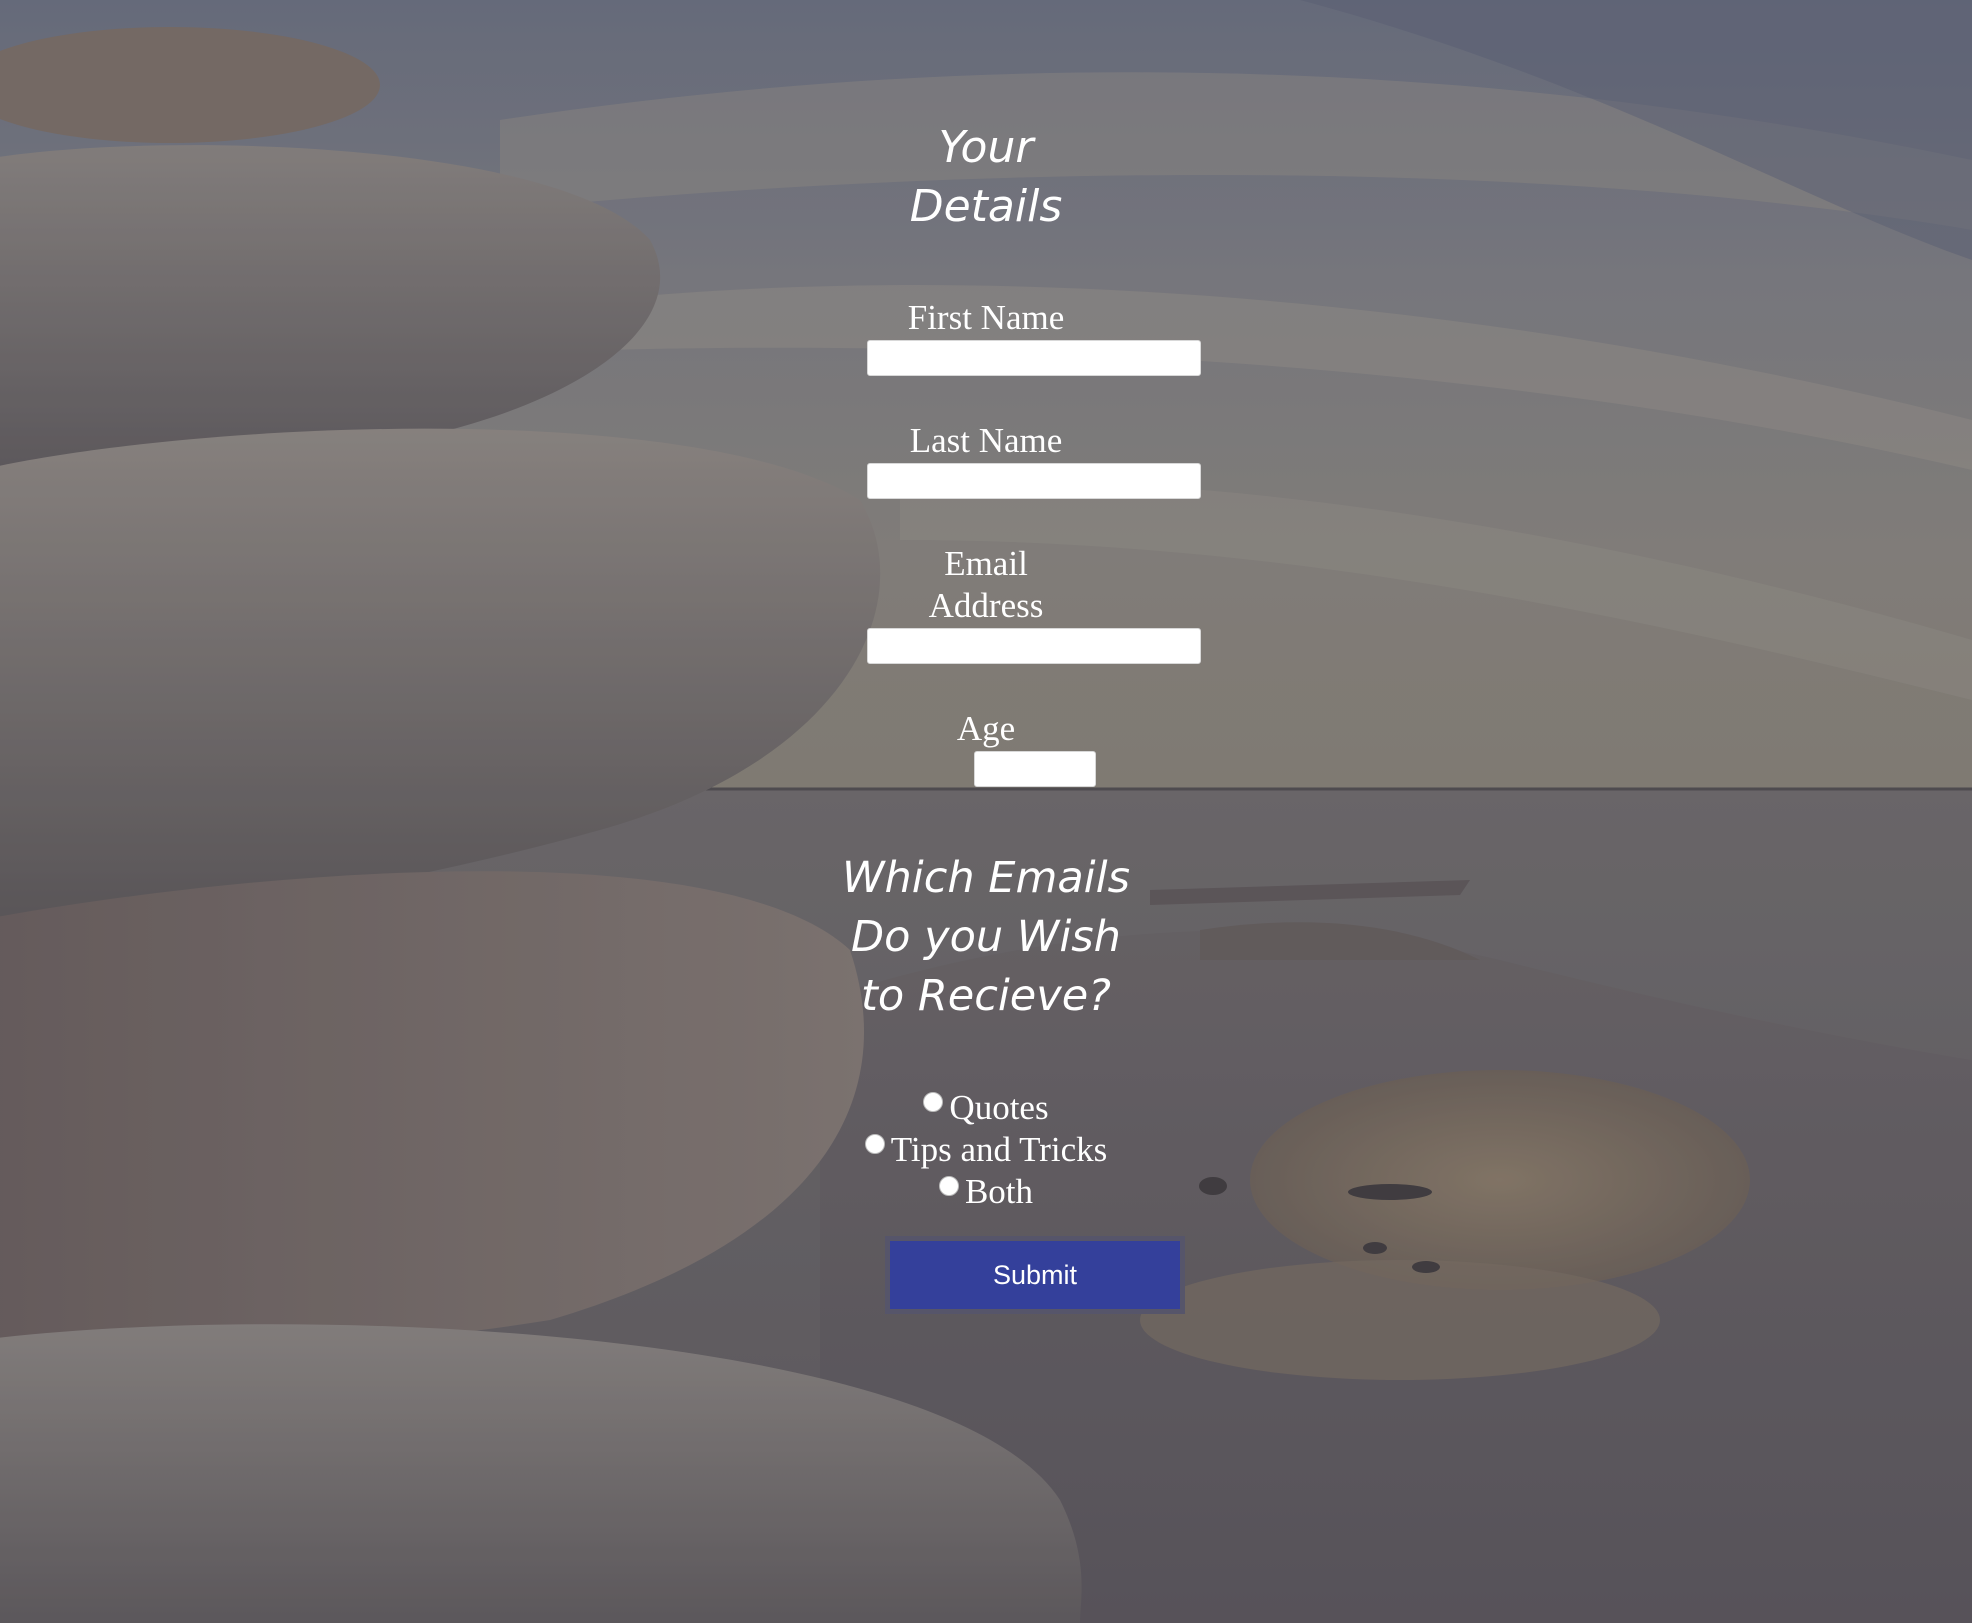 The height and width of the screenshot is (1623, 1972). I want to click on first-name-input, so click(1034, 358).